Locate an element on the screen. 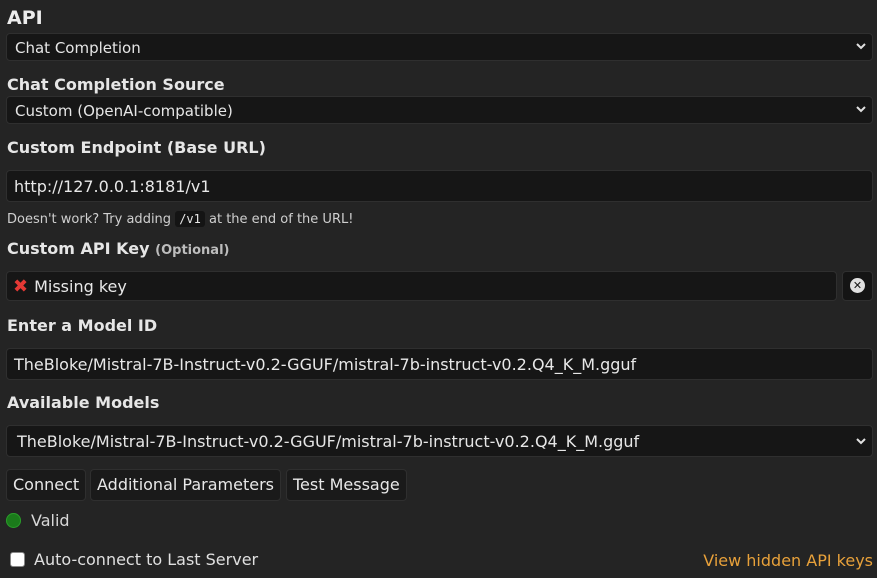  auto-connect-checkbox is located at coordinates (17, 559).